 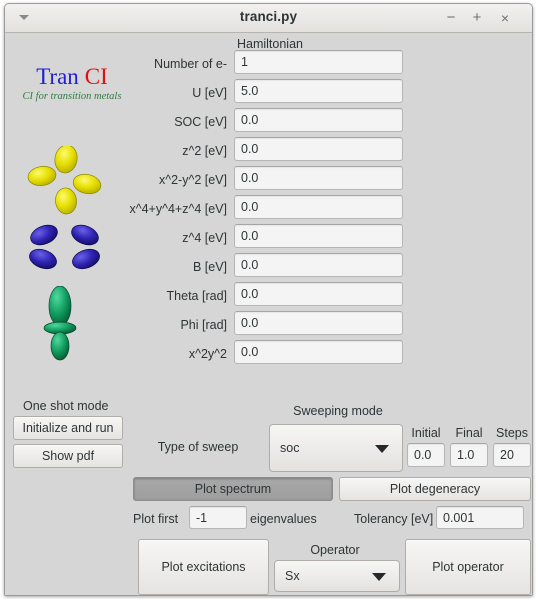 I want to click on steps-label: Steps, so click(x=512, y=433).